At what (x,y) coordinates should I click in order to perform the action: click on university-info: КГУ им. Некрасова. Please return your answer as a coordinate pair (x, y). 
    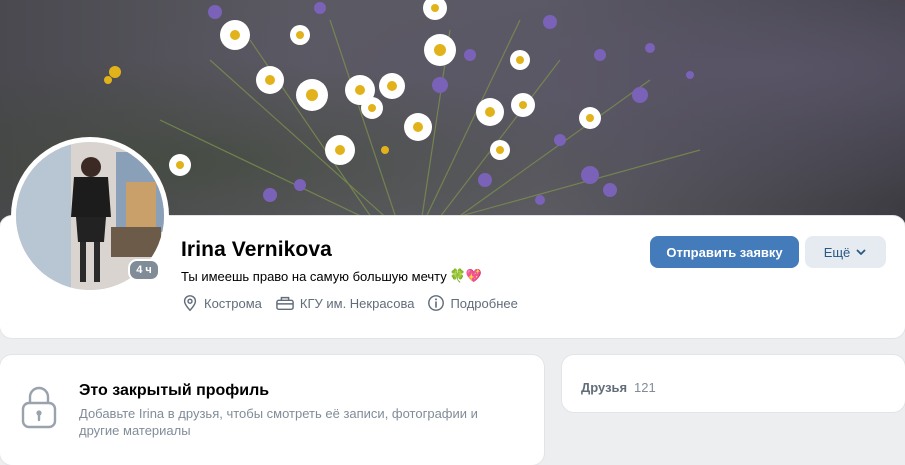
    Looking at the image, I should click on (345, 303).